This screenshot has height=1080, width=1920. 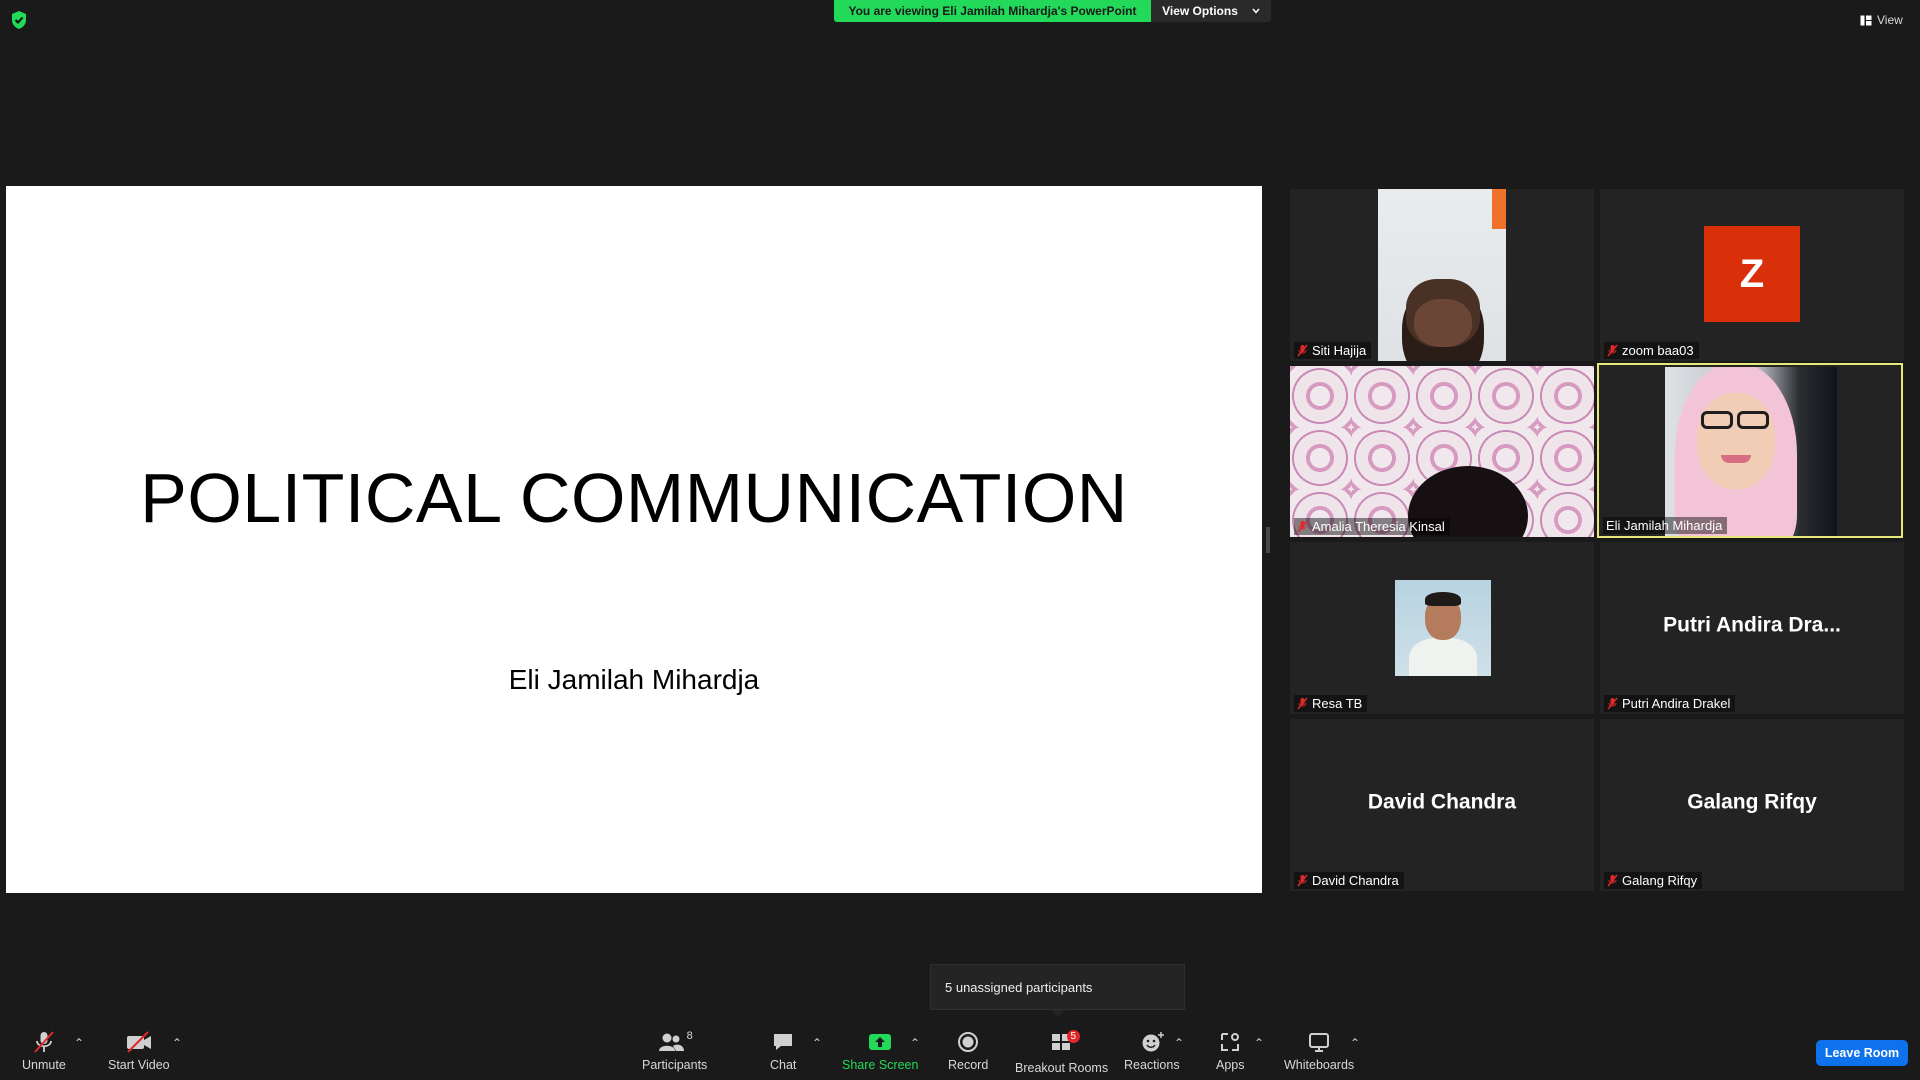 What do you see at coordinates (1339, 350) in the screenshot?
I see `participant-name: Siti Hajija` at bounding box center [1339, 350].